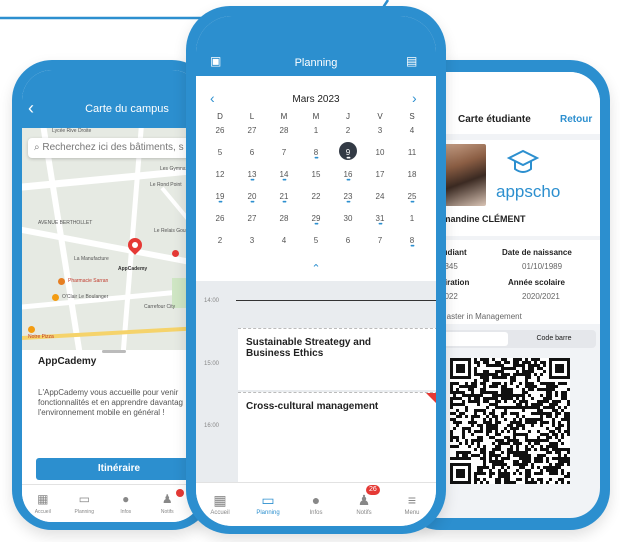  I want to click on day-number: 17, so click(380, 174).